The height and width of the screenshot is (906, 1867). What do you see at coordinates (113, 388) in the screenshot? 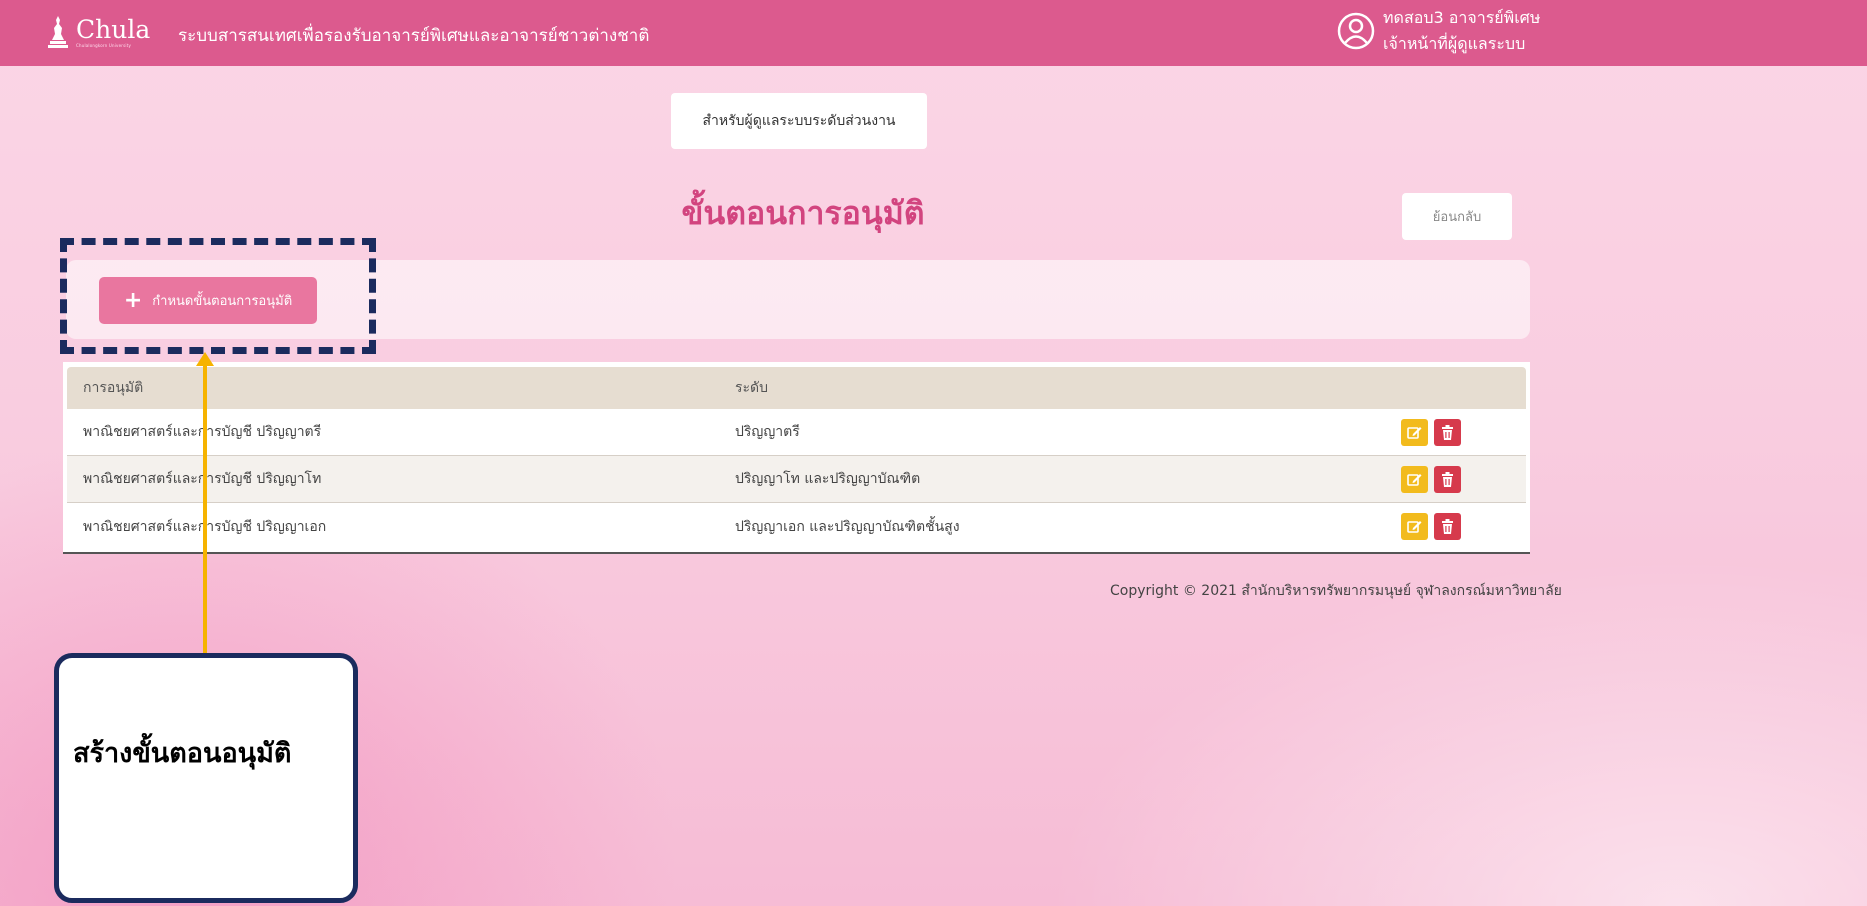
I see `column-header-approval: การอนุมัติ` at bounding box center [113, 388].